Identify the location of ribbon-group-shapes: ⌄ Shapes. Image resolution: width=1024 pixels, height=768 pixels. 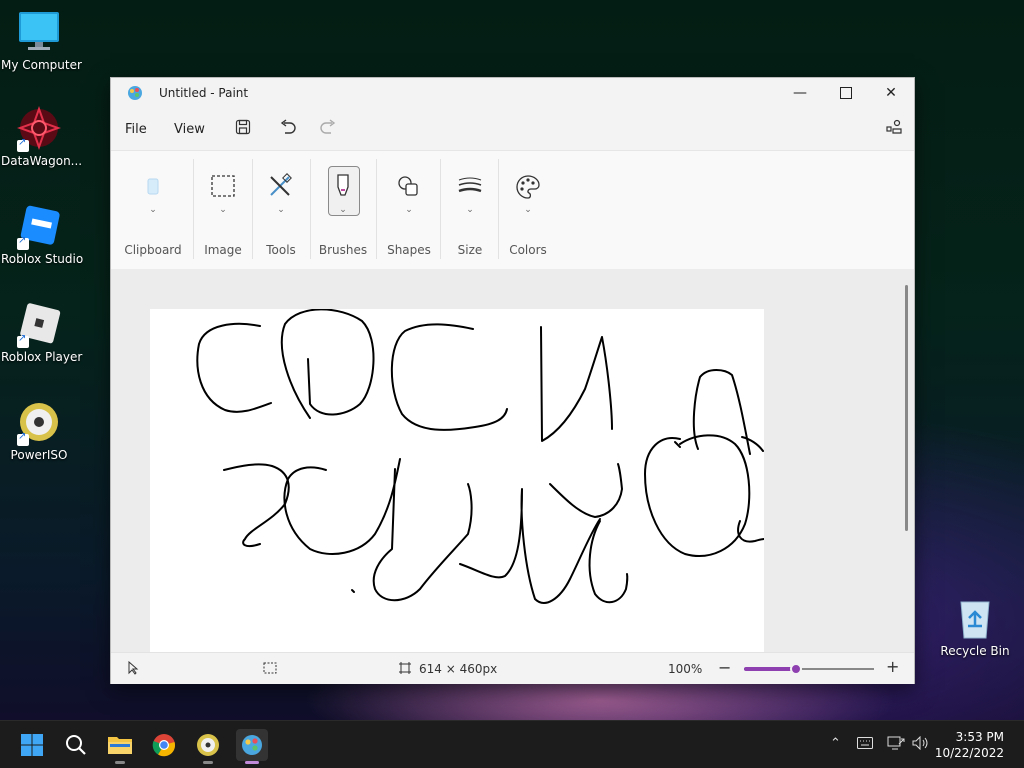
(409, 210).